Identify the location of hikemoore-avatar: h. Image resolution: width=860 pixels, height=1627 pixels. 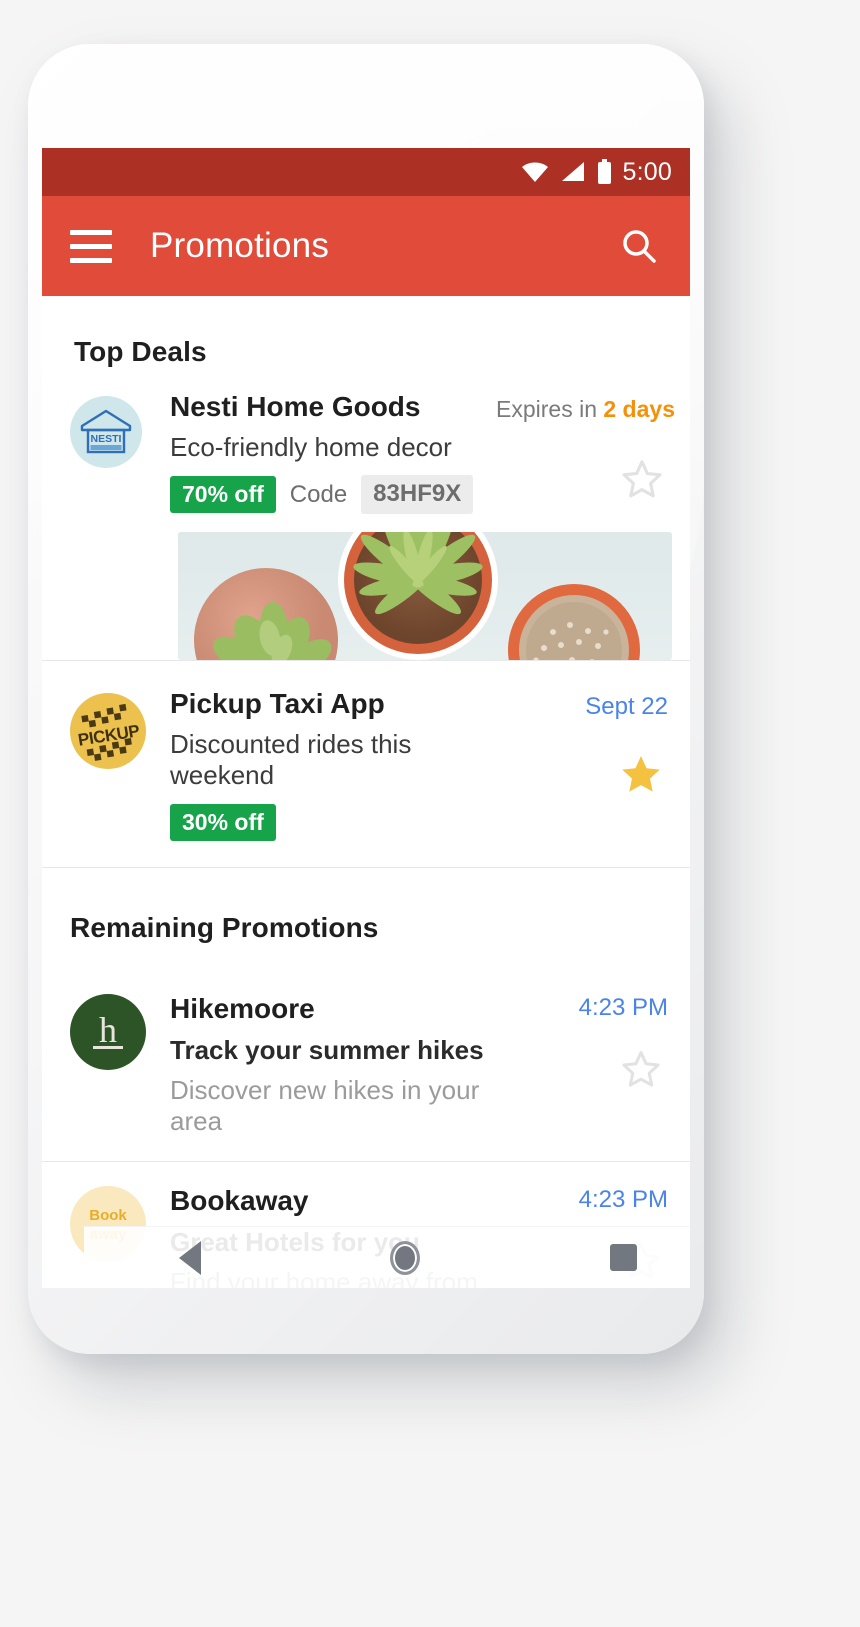
(108, 1032).